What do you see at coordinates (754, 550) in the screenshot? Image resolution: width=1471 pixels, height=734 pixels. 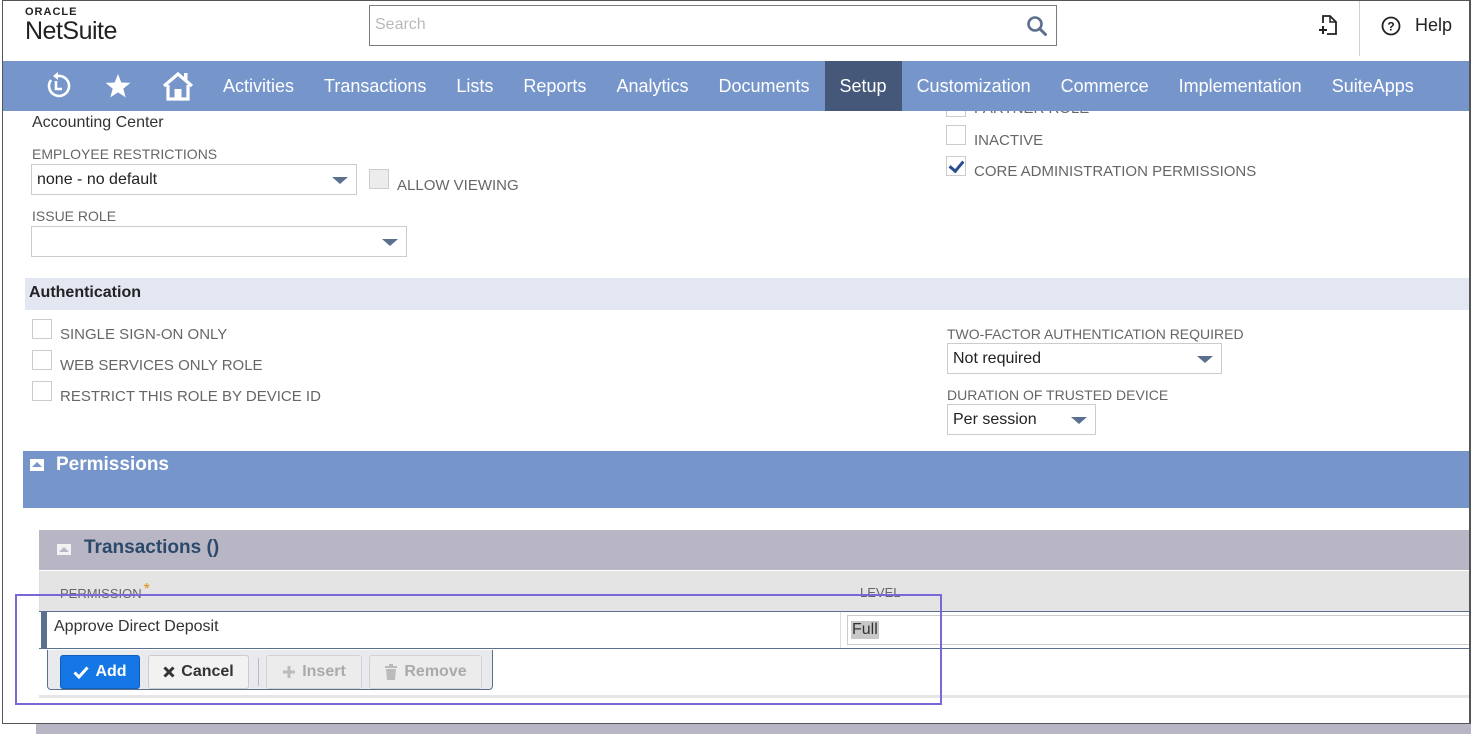 I see `transactions-subtab-header: Transactions ()` at bounding box center [754, 550].